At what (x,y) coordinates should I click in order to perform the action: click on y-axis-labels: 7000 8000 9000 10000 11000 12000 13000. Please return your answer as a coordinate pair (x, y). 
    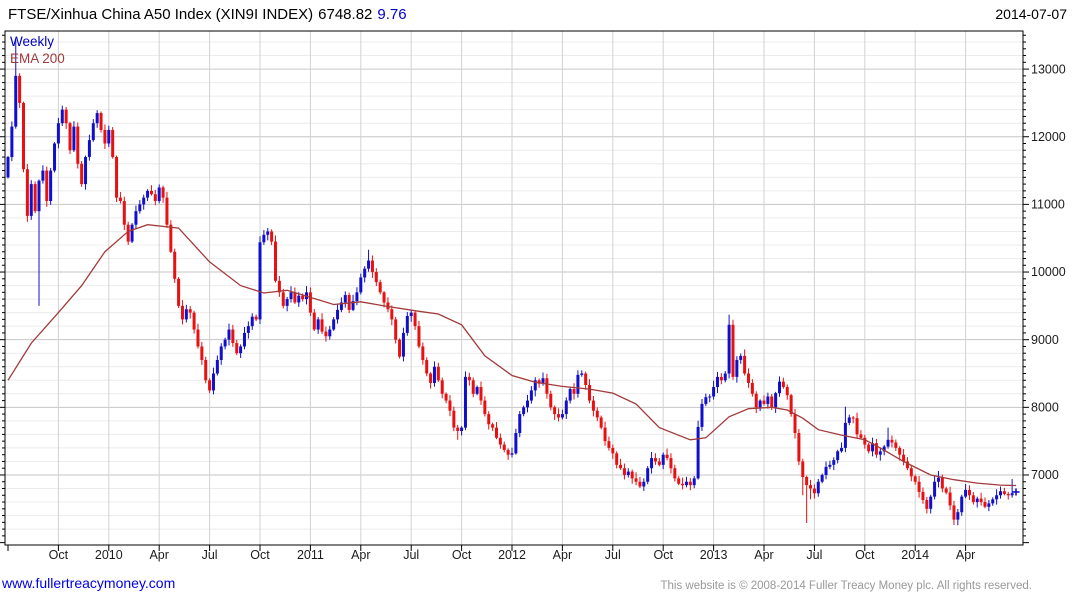
    Looking at the image, I should click on (1048, 272).